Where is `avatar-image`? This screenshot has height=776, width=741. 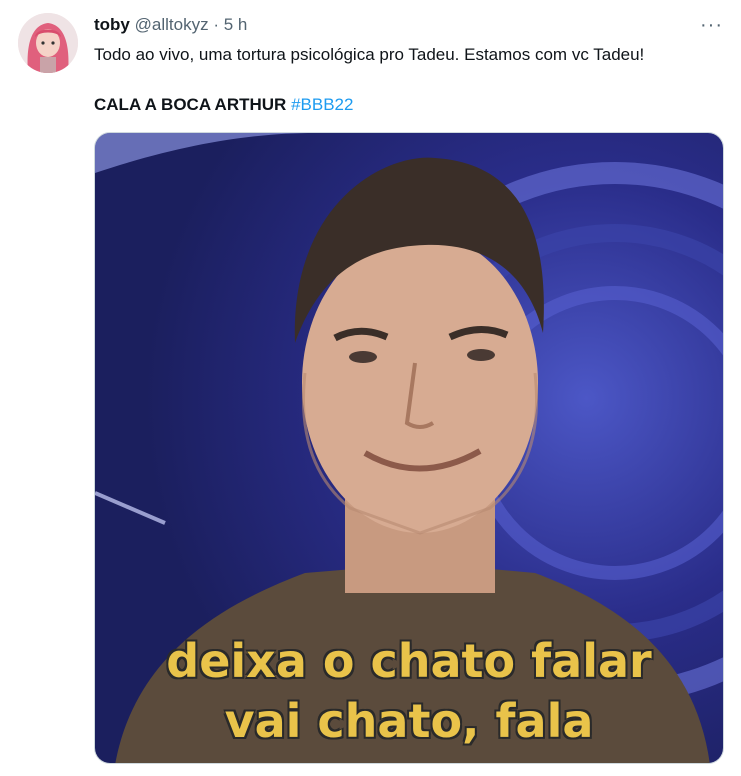
avatar-image is located at coordinates (48, 43).